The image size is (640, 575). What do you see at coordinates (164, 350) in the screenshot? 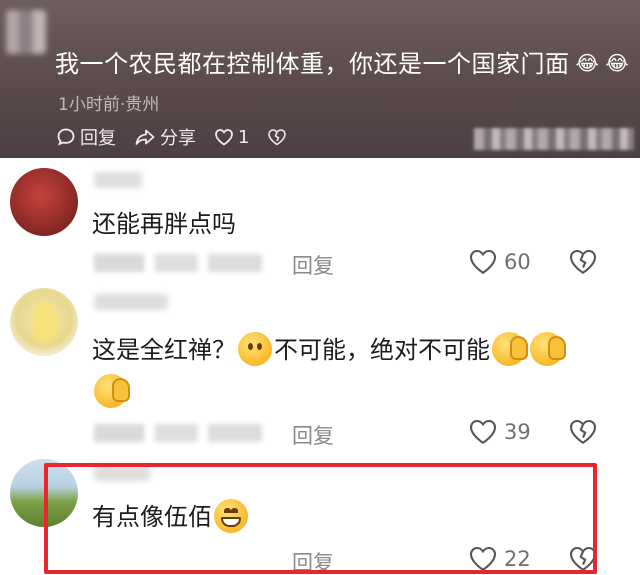
I see `comment-text-part: 这是全红禅？` at bounding box center [164, 350].